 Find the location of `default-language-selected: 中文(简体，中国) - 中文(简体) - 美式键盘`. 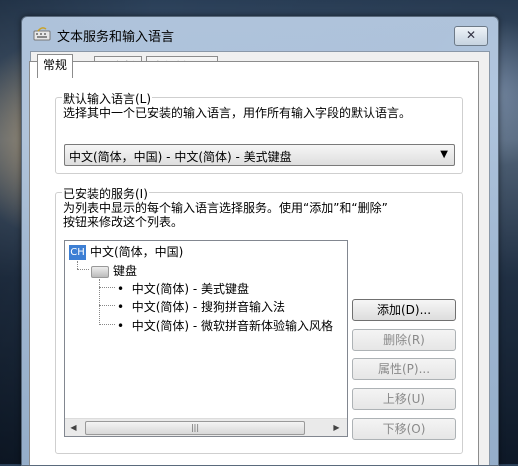

default-language-selected: 中文(简体，中国) - 中文(简体) - 美式键盘 is located at coordinates (180, 157).